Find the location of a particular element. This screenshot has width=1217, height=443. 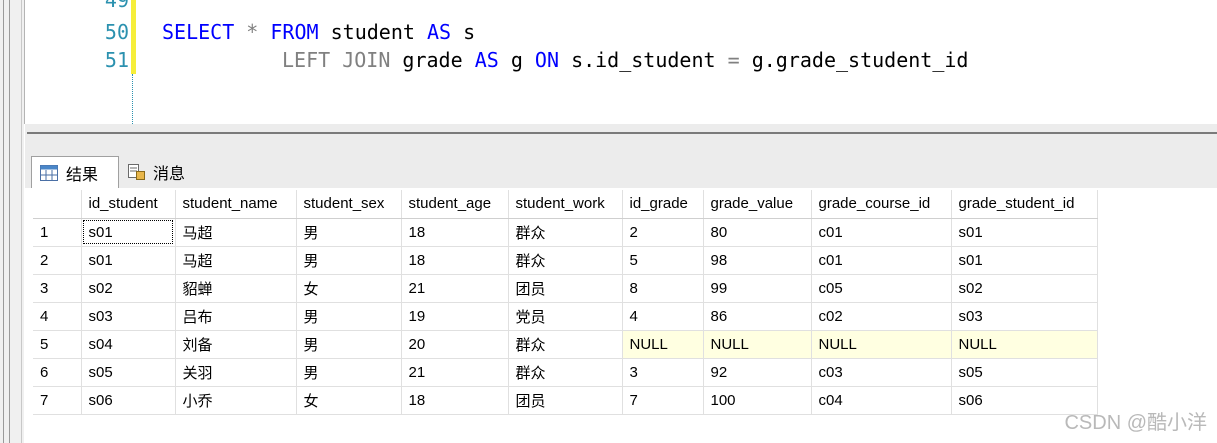

table-cell: 小乔 is located at coordinates (236, 400).